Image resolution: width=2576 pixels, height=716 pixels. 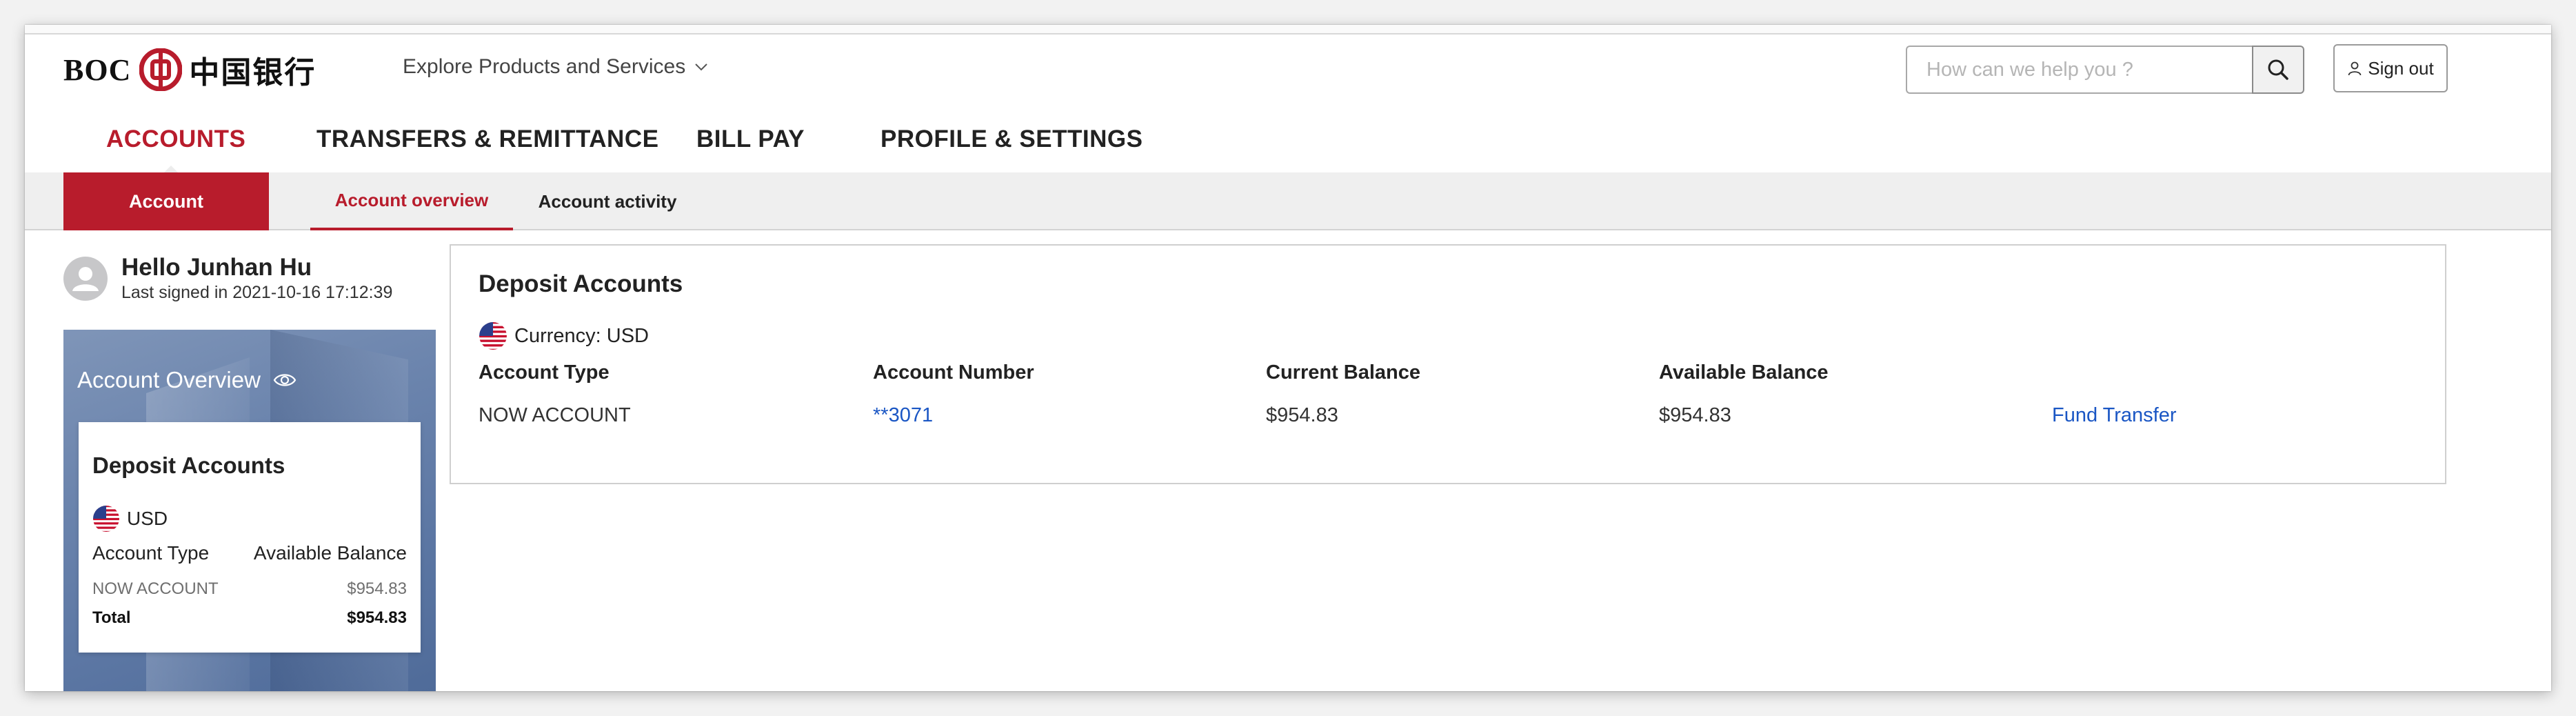 What do you see at coordinates (166, 201) in the screenshot?
I see `account-section-tab: Account` at bounding box center [166, 201].